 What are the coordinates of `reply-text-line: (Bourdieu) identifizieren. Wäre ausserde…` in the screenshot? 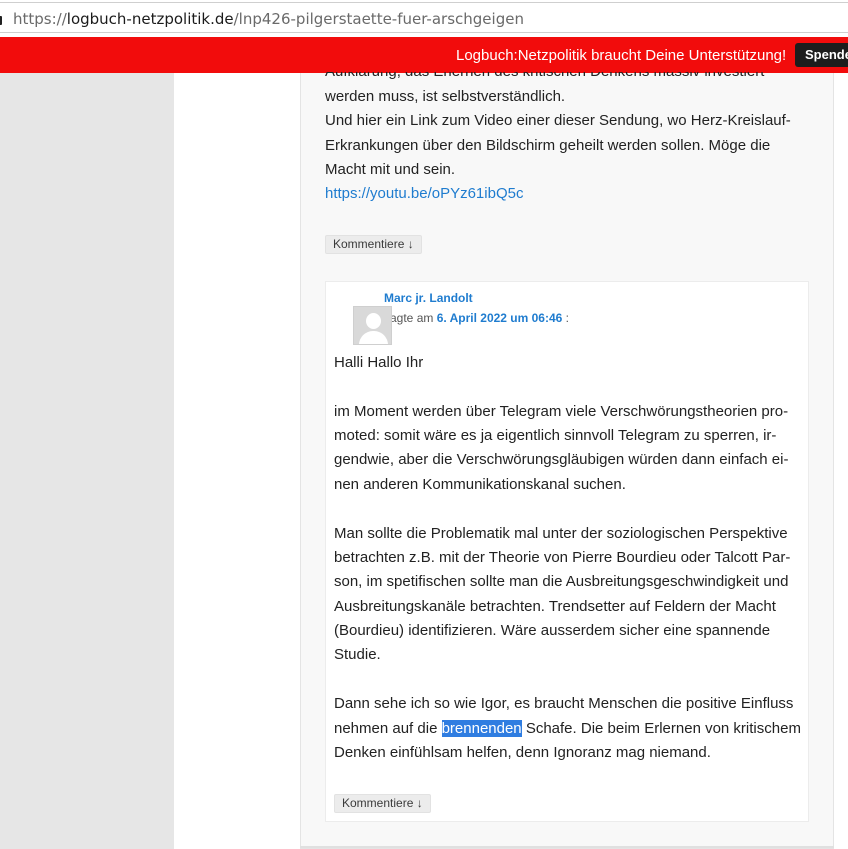 It's located at (552, 630).